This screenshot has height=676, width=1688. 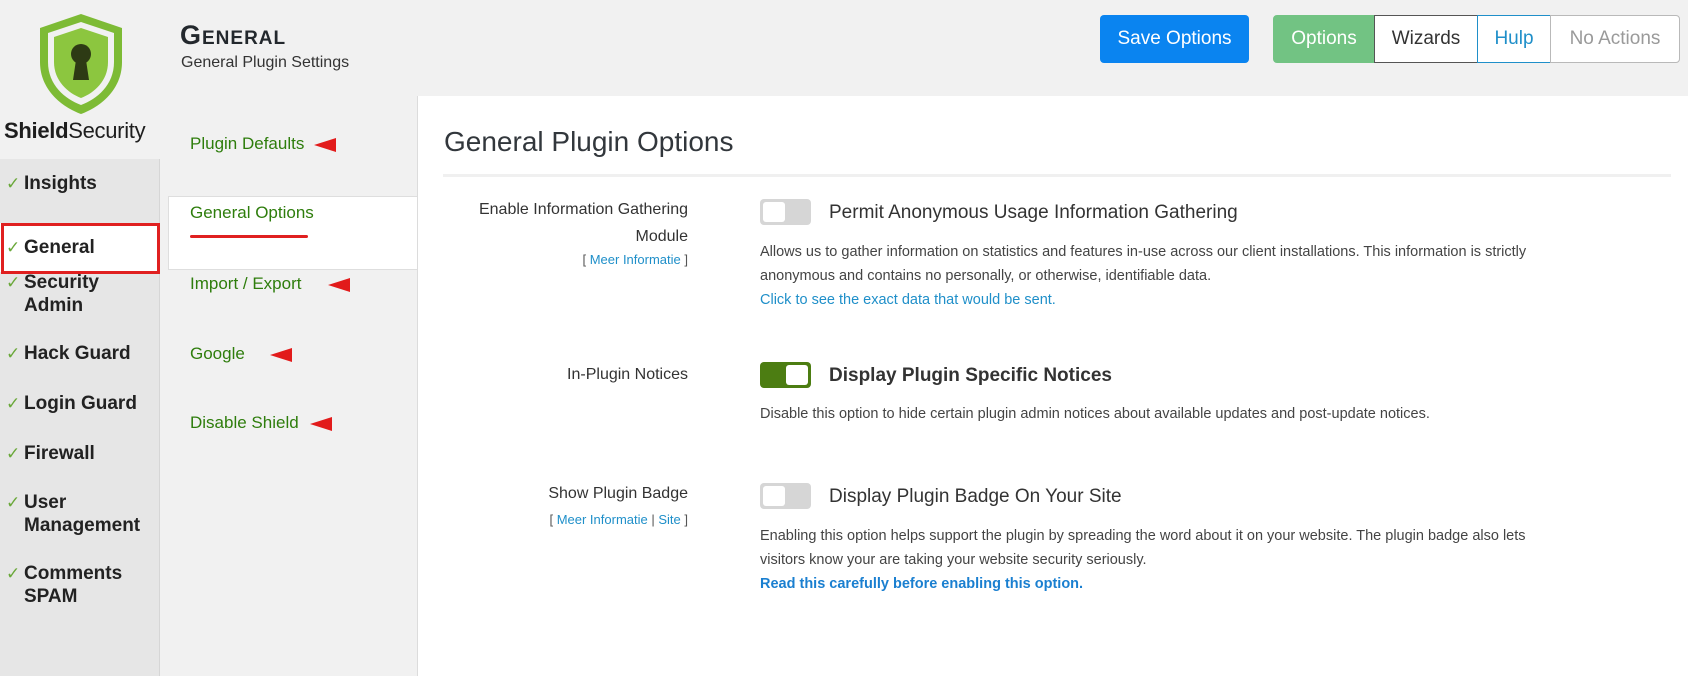 What do you see at coordinates (75, 130) in the screenshot?
I see `brand-name: ShieldSecurity` at bounding box center [75, 130].